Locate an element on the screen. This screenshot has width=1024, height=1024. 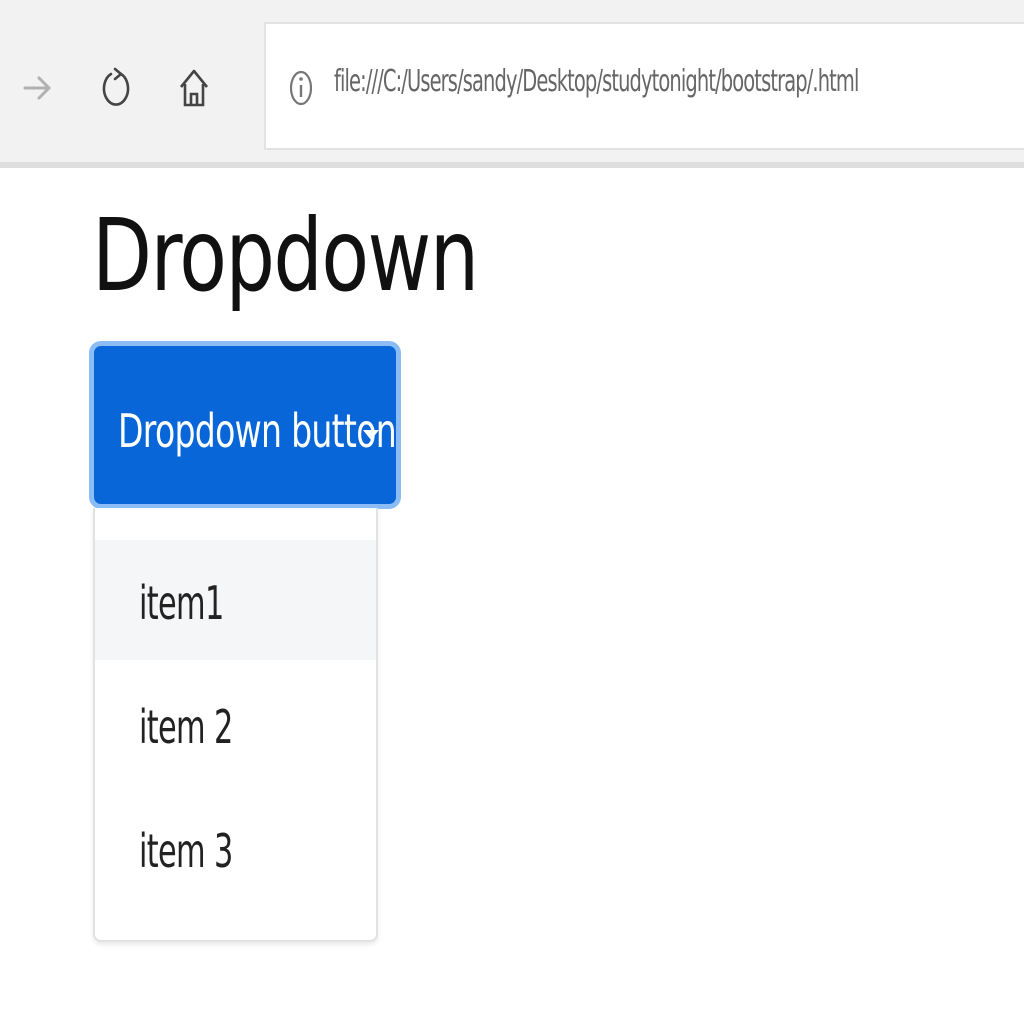
forward-arrow-icon is located at coordinates (38, 88).